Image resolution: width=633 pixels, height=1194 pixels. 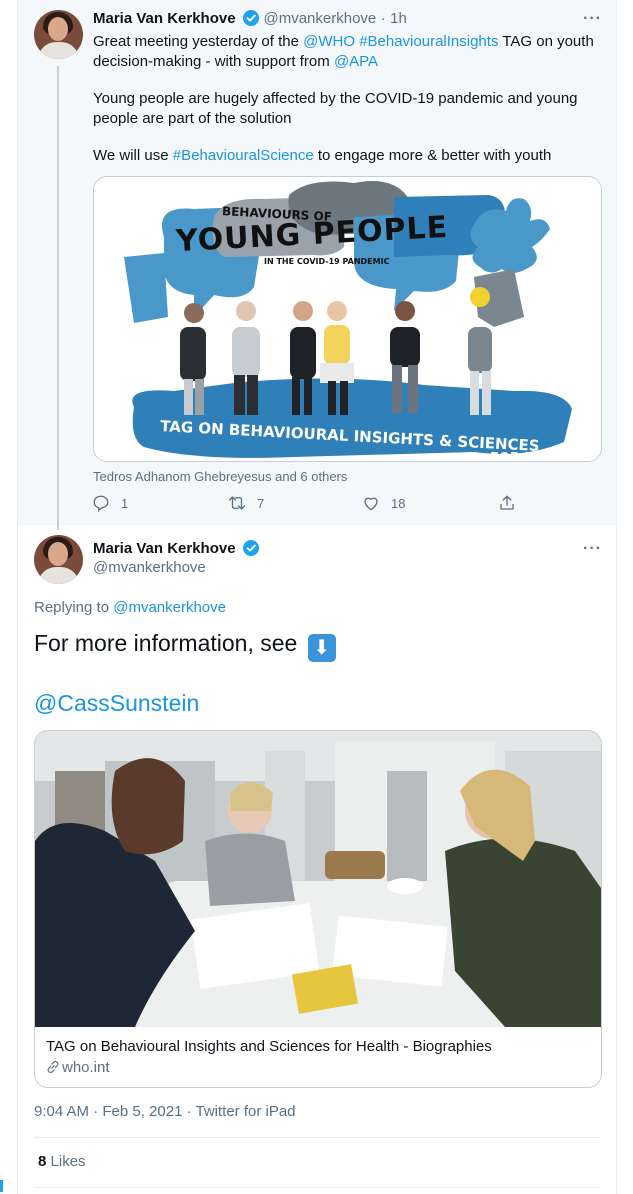 I want to click on like-button: 18, so click(x=383, y=503).